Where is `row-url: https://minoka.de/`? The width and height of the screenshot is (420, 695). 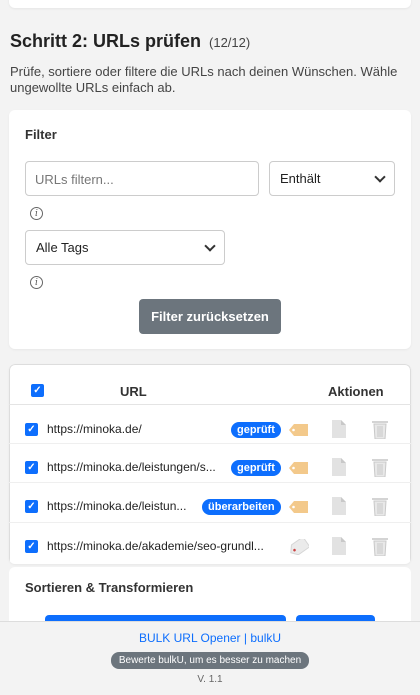 row-url: https://minoka.de/ is located at coordinates (137, 429).